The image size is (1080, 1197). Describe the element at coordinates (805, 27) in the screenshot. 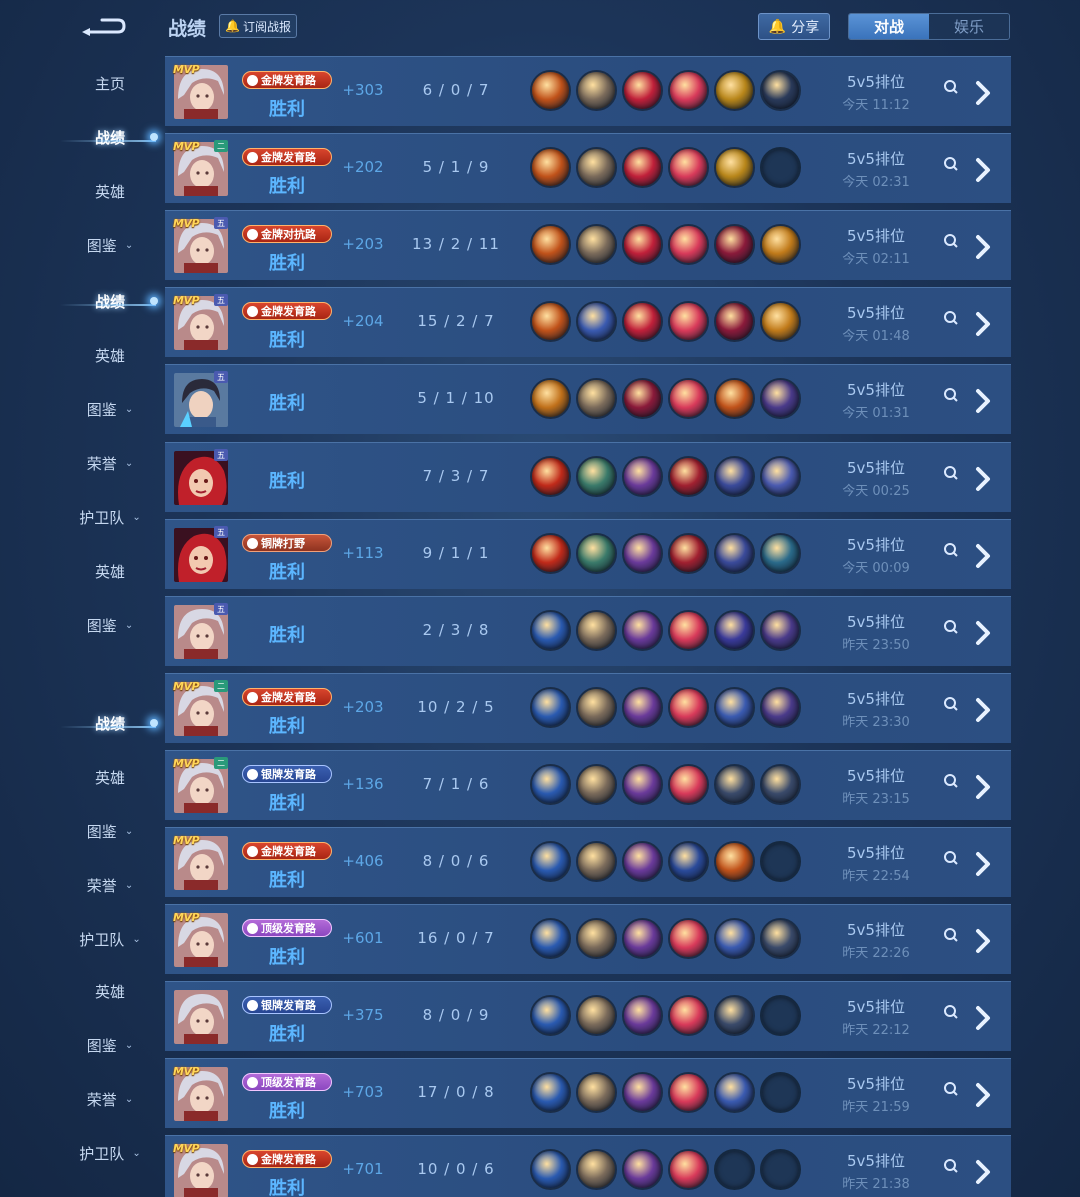

I see `share-label: 分享` at that location.